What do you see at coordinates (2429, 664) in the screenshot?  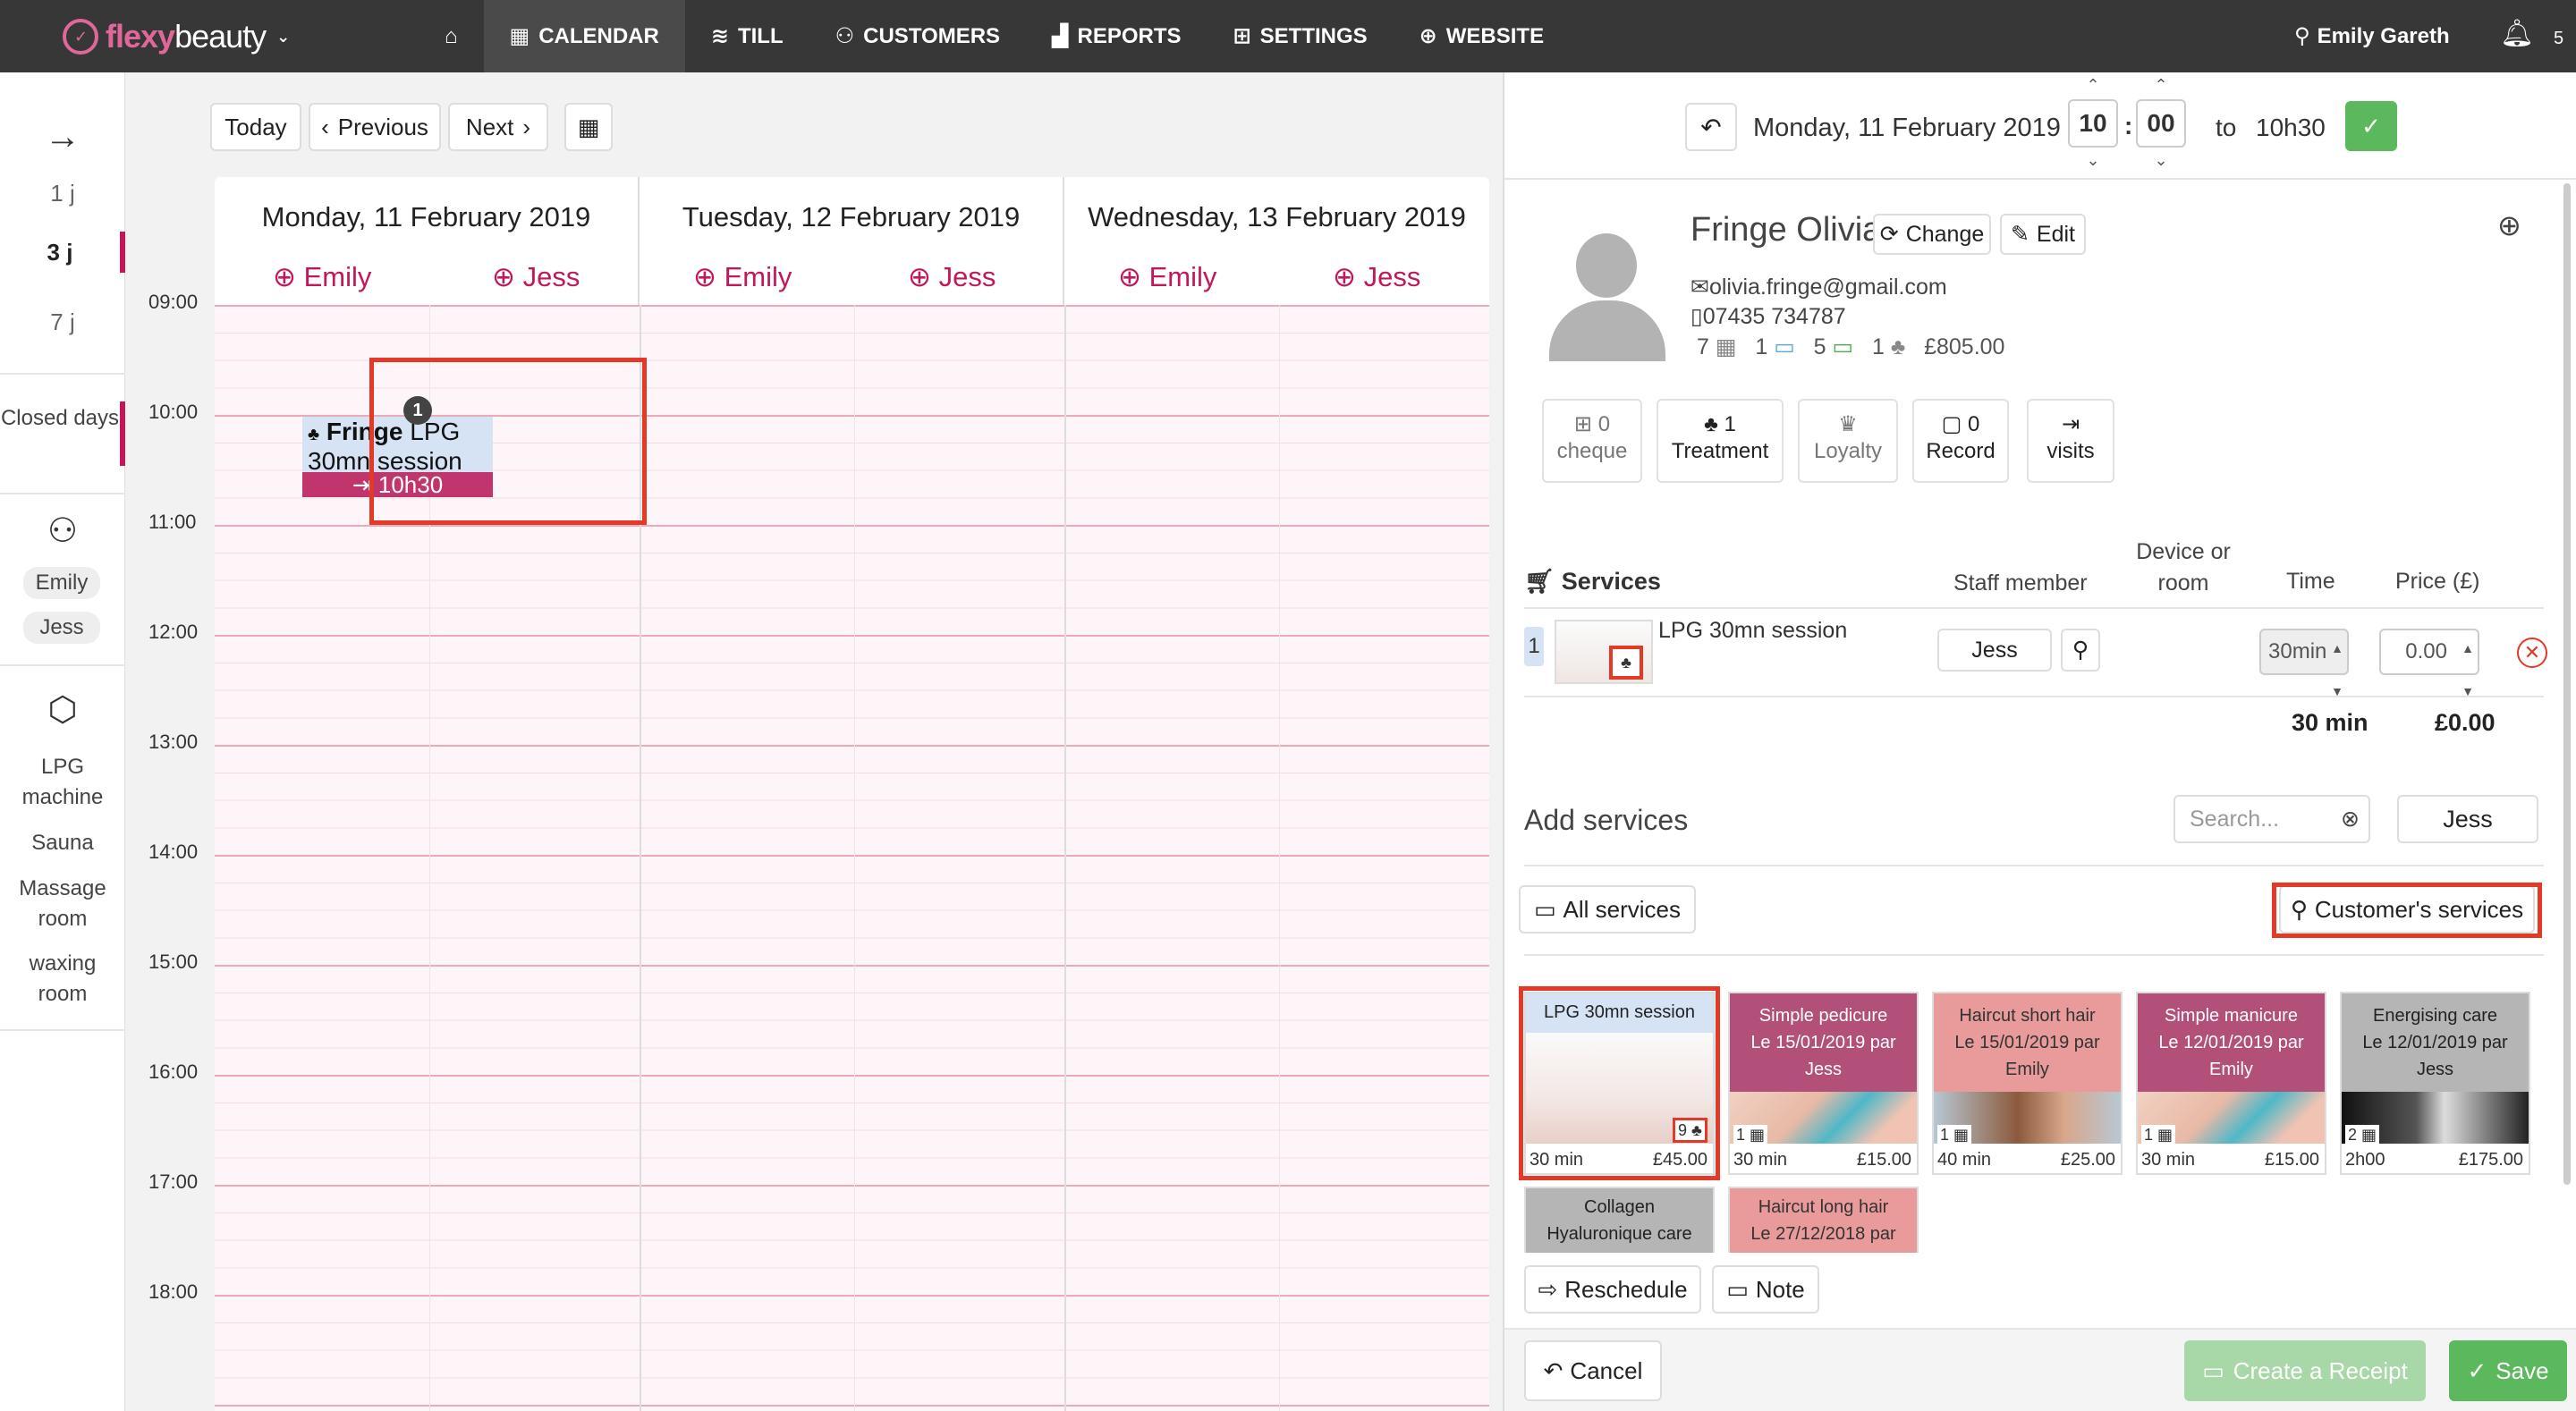 I see `service-price-input: 0.00 ▲ ▼` at bounding box center [2429, 664].